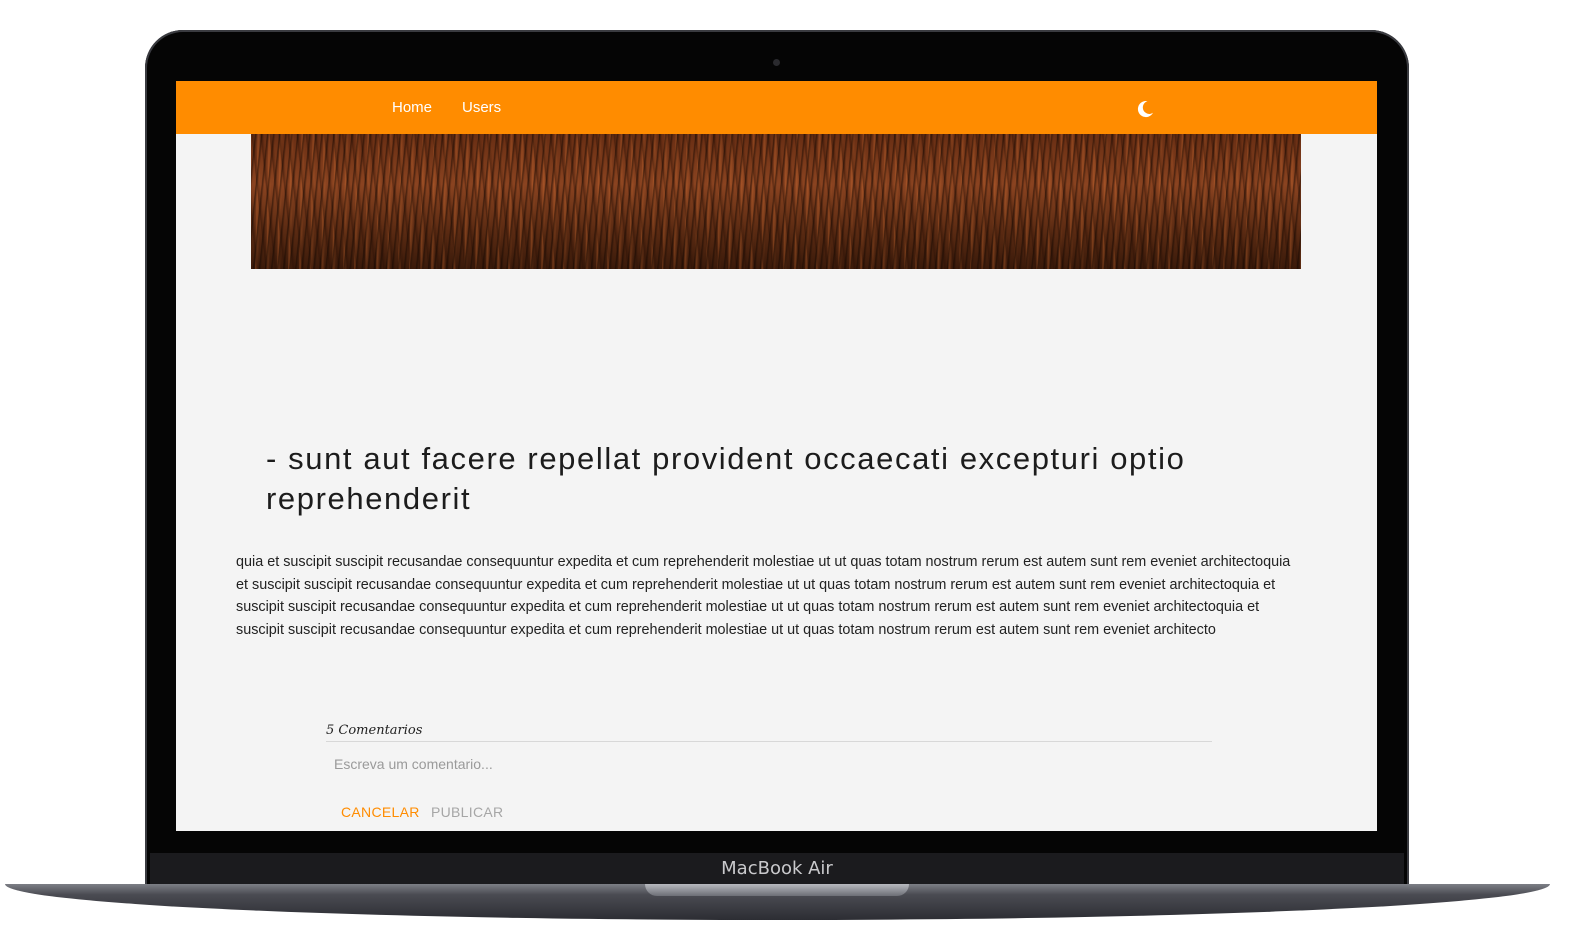 This screenshot has height=941, width=1572. I want to click on navbar: Home Users, so click(776, 107).